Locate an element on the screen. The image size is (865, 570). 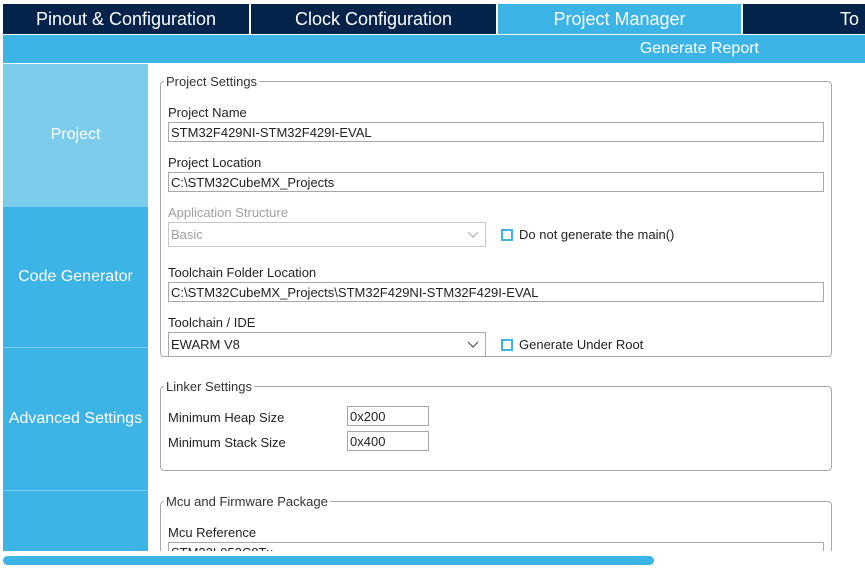
project-location-label: Project Location is located at coordinates (215, 162).